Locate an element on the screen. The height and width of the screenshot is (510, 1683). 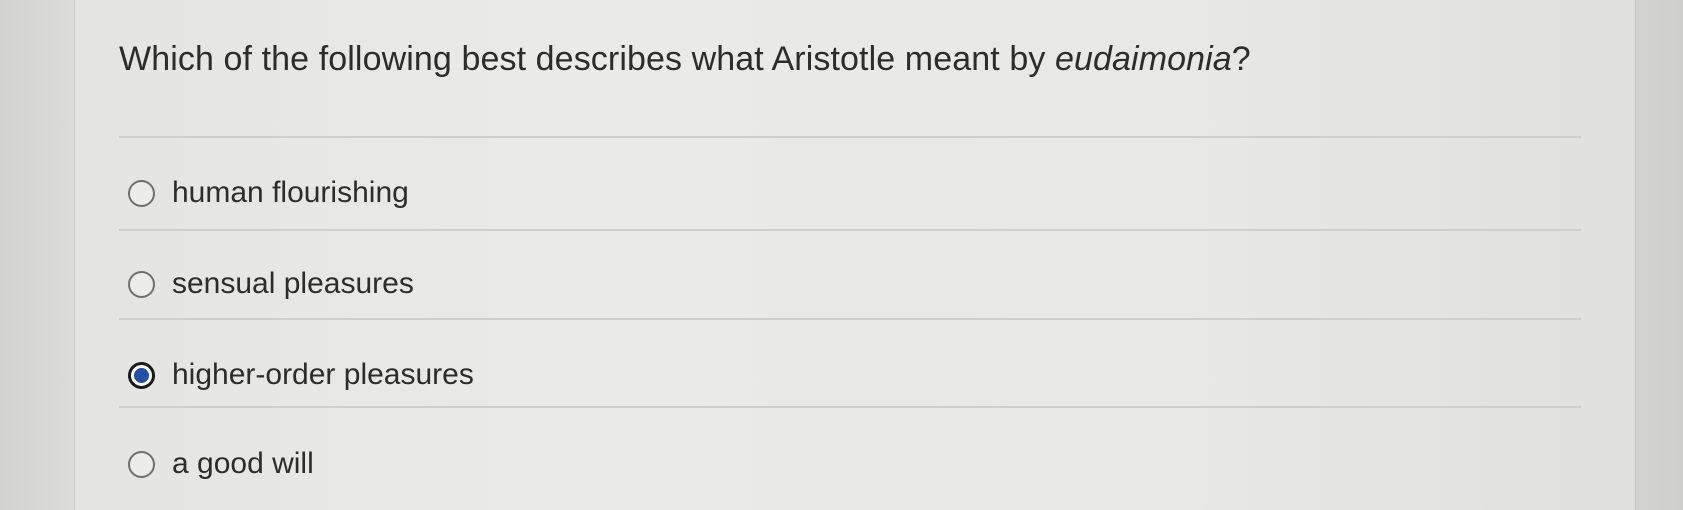
answer-option-label: sensual pleasures is located at coordinates (293, 284).